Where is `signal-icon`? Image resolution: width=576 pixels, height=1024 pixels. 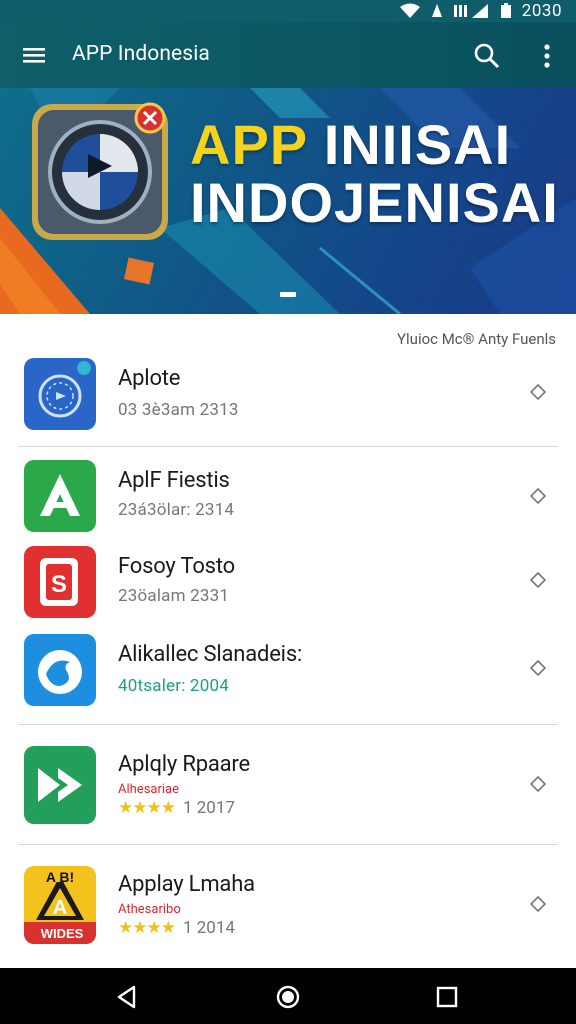
signal-icon is located at coordinates (470, 11).